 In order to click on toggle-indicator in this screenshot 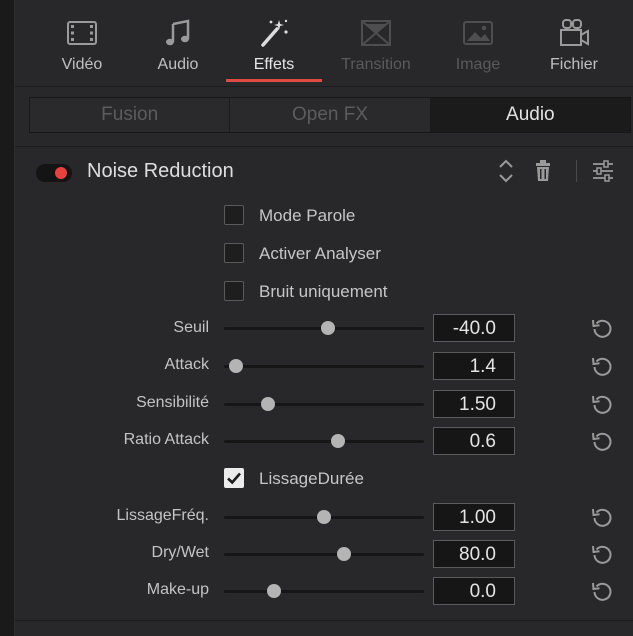, I will do `click(61, 173)`.